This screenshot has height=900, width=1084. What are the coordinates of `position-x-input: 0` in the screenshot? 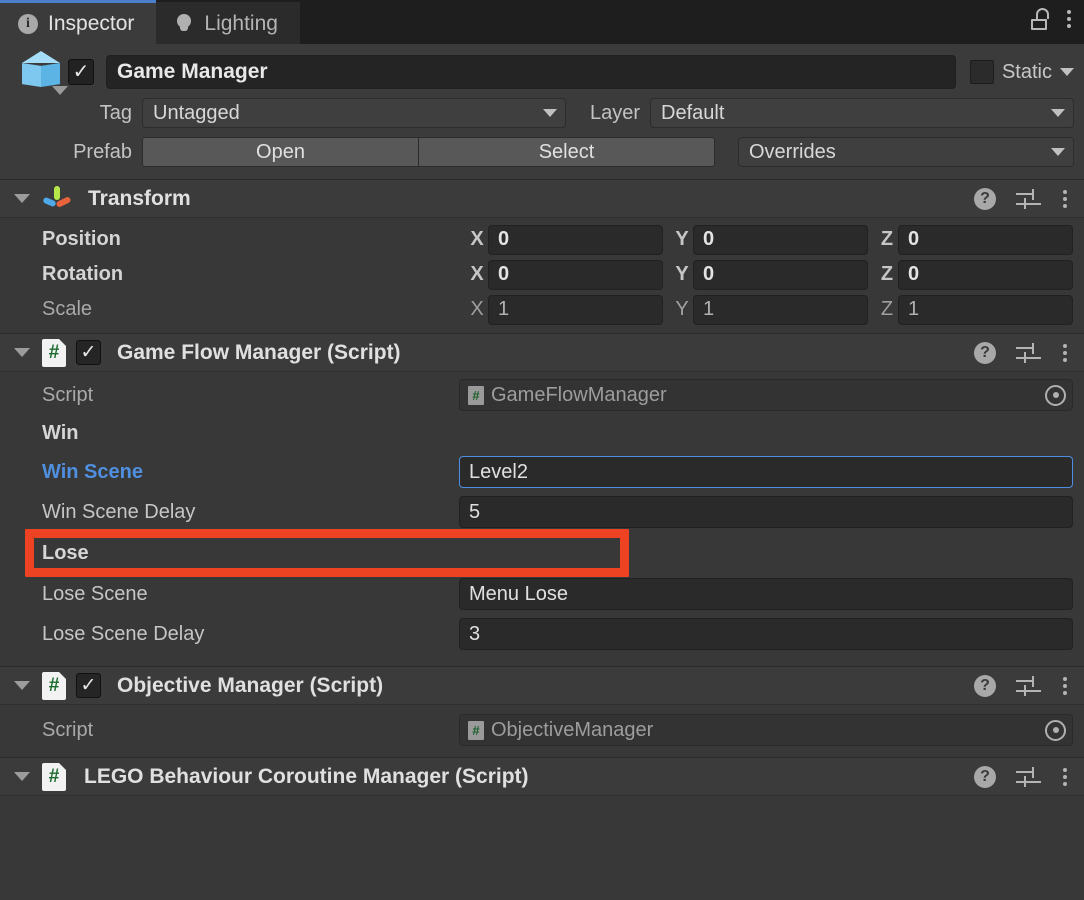 It's located at (575, 239).